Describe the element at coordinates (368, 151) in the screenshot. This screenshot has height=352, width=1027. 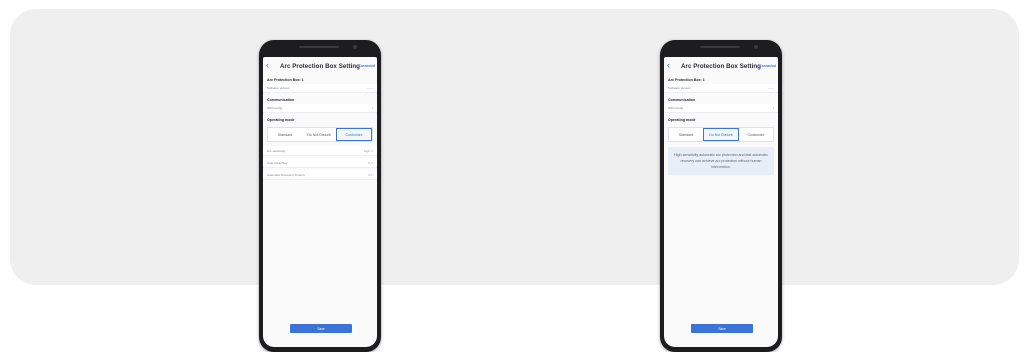
I see `param-dropdown: High ∨` at that location.